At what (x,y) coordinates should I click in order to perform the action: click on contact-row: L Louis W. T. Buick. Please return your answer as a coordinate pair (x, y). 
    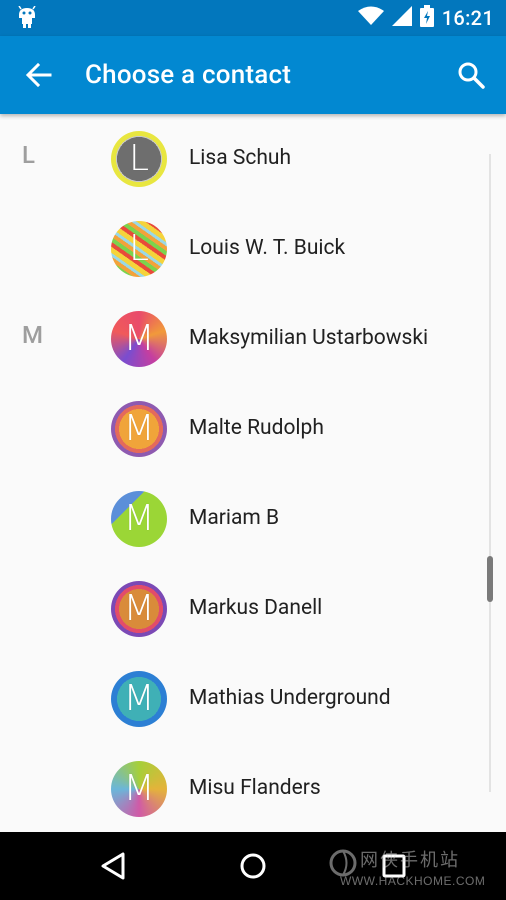
    Looking at the image, I should click on (253, 249).